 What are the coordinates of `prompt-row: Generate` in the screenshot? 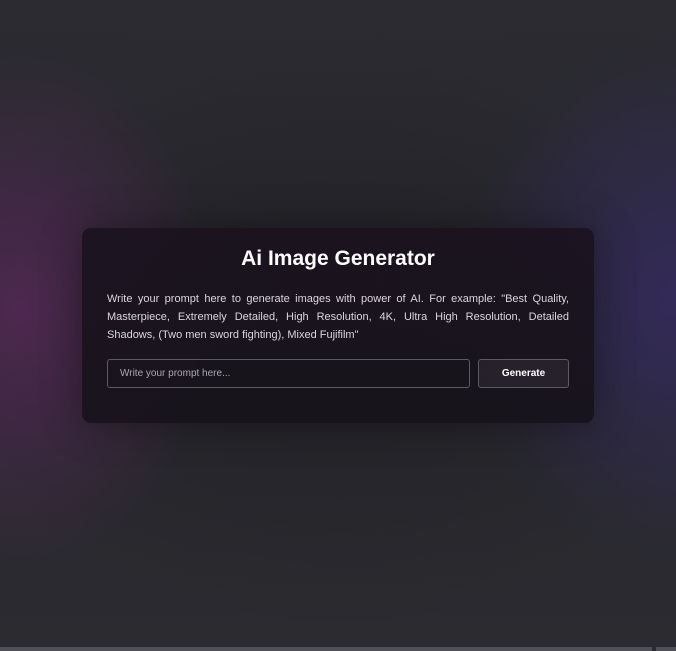 It's located at (338, 373).